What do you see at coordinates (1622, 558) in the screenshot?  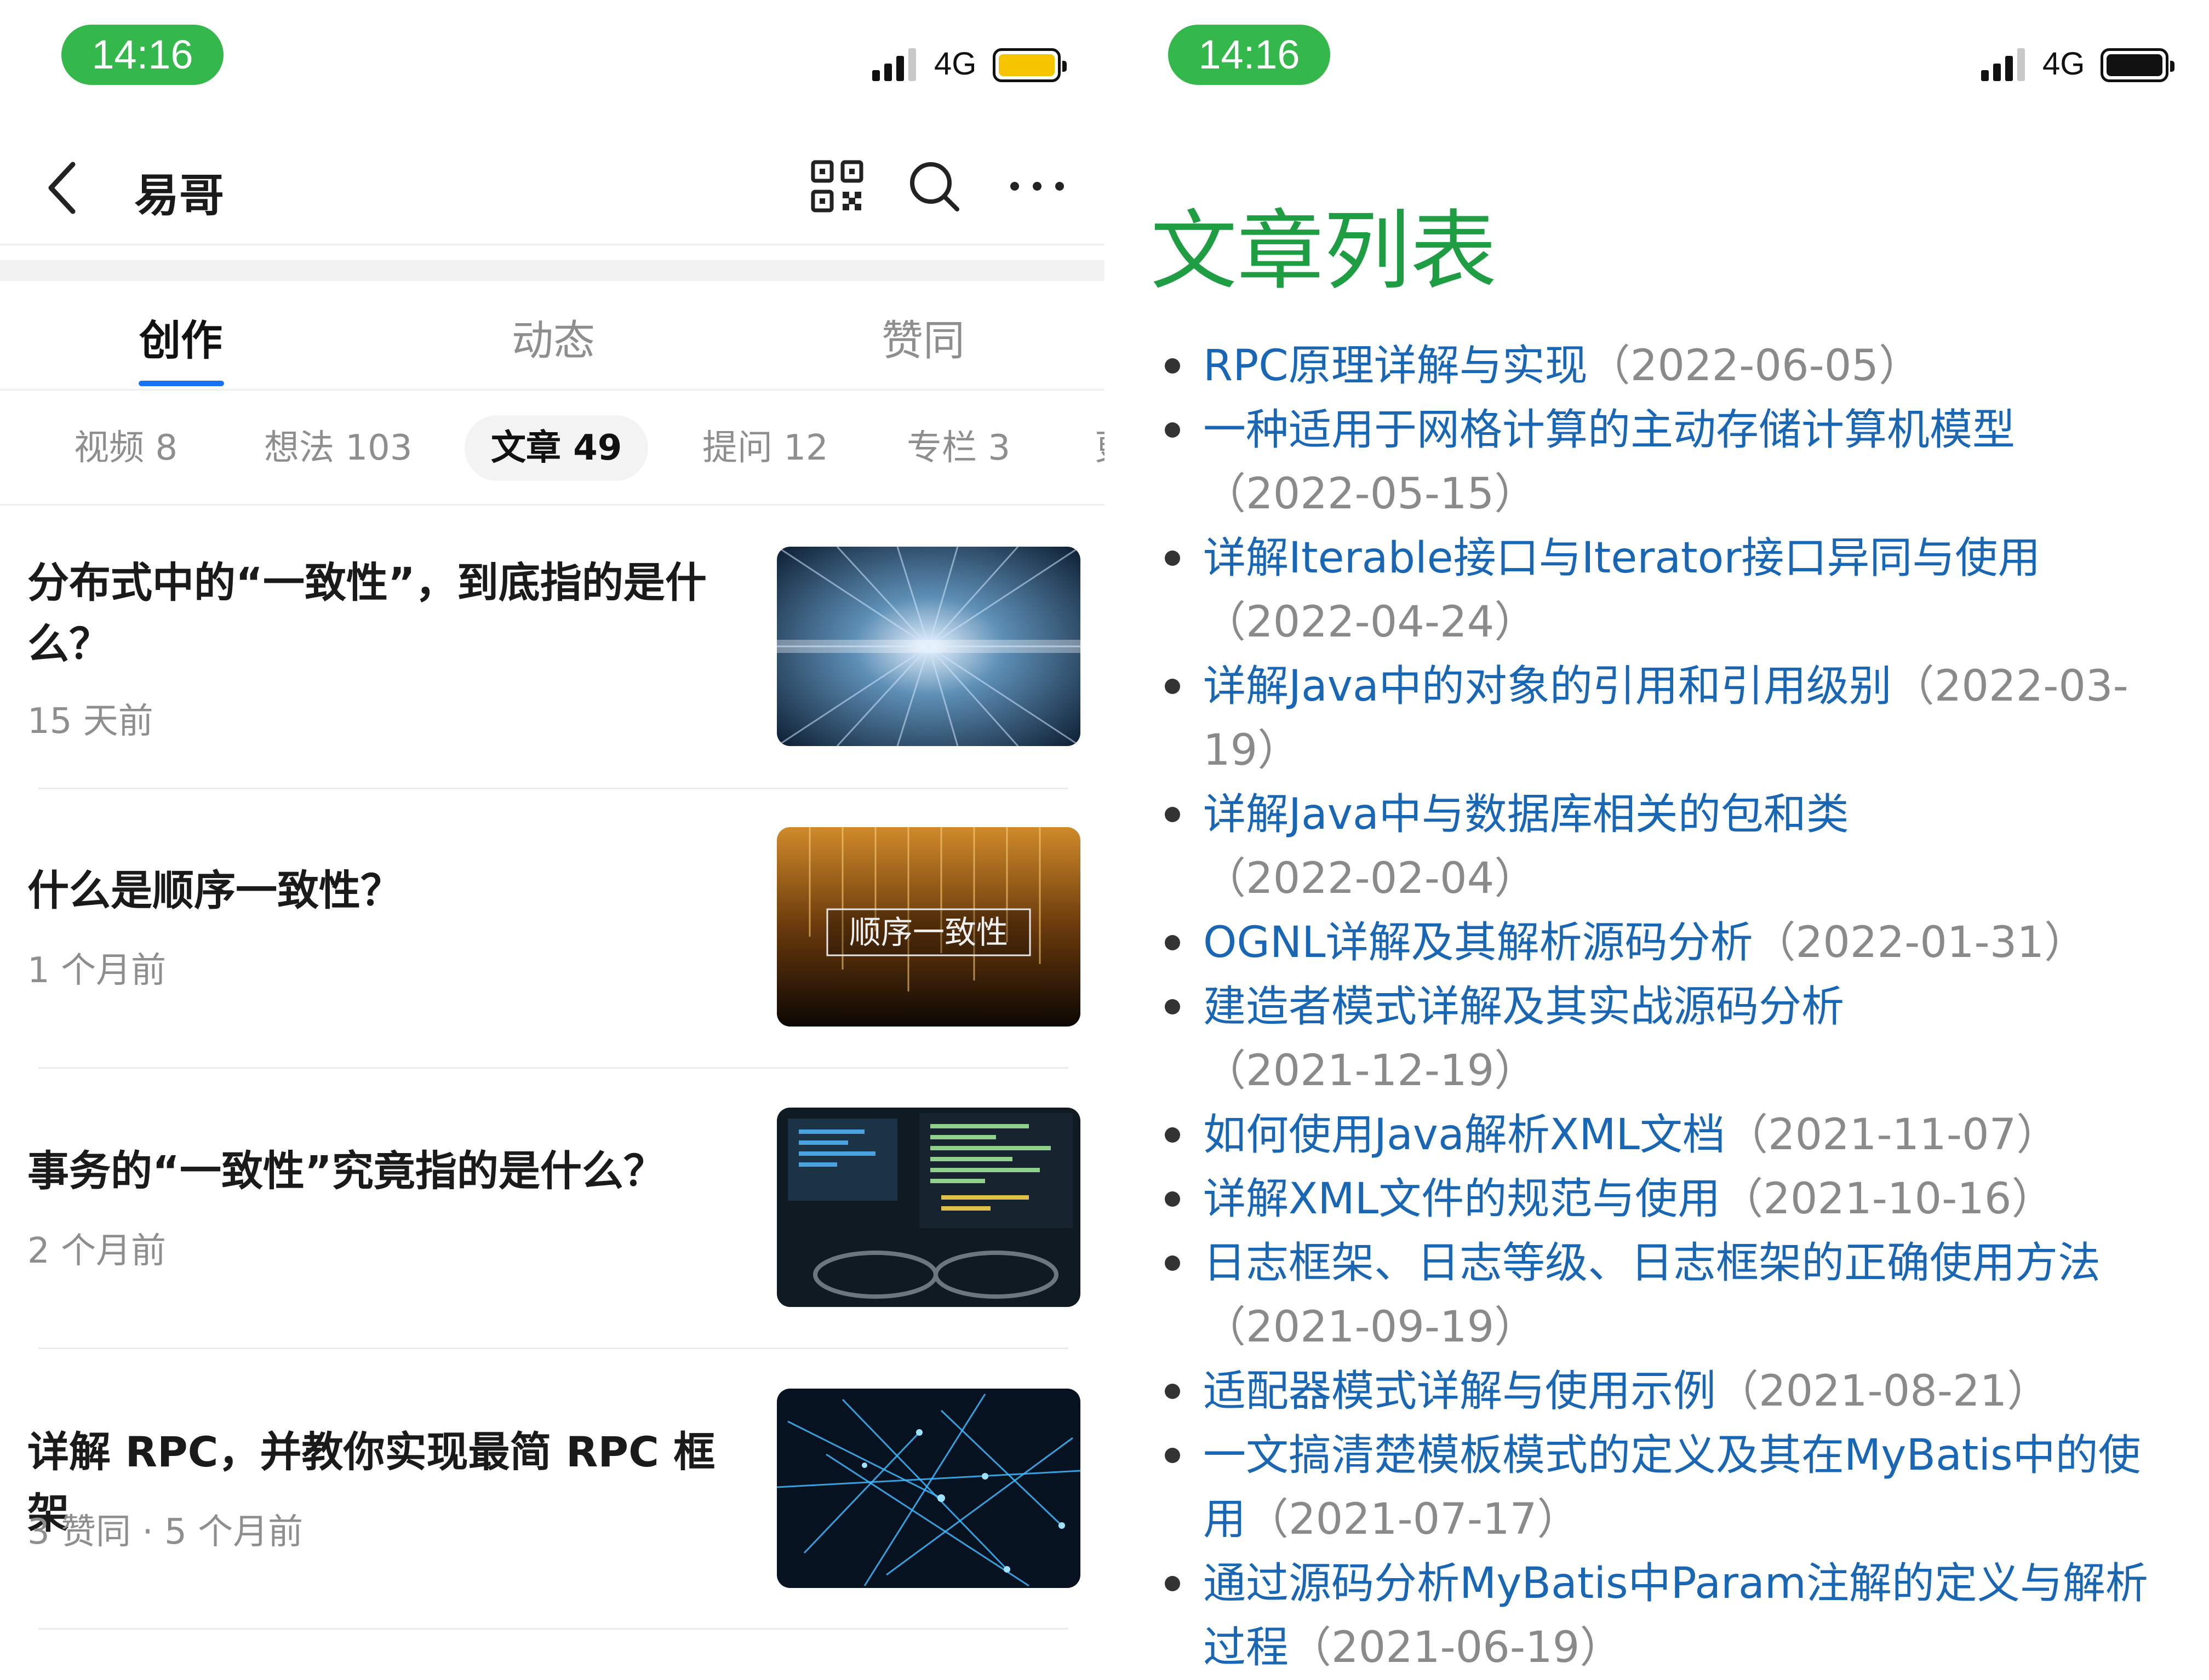 I see `article-link: 详解Iterable接口与Iterator接口异同与使用` at bounding box center [1622, 558].